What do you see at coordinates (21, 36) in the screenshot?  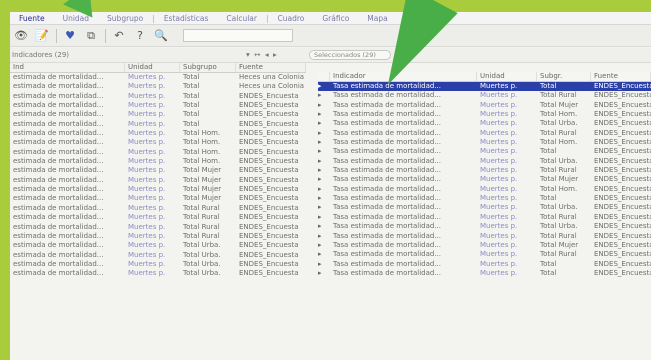 I see `eye-icon: 👁` at bounding box center [21, 36].